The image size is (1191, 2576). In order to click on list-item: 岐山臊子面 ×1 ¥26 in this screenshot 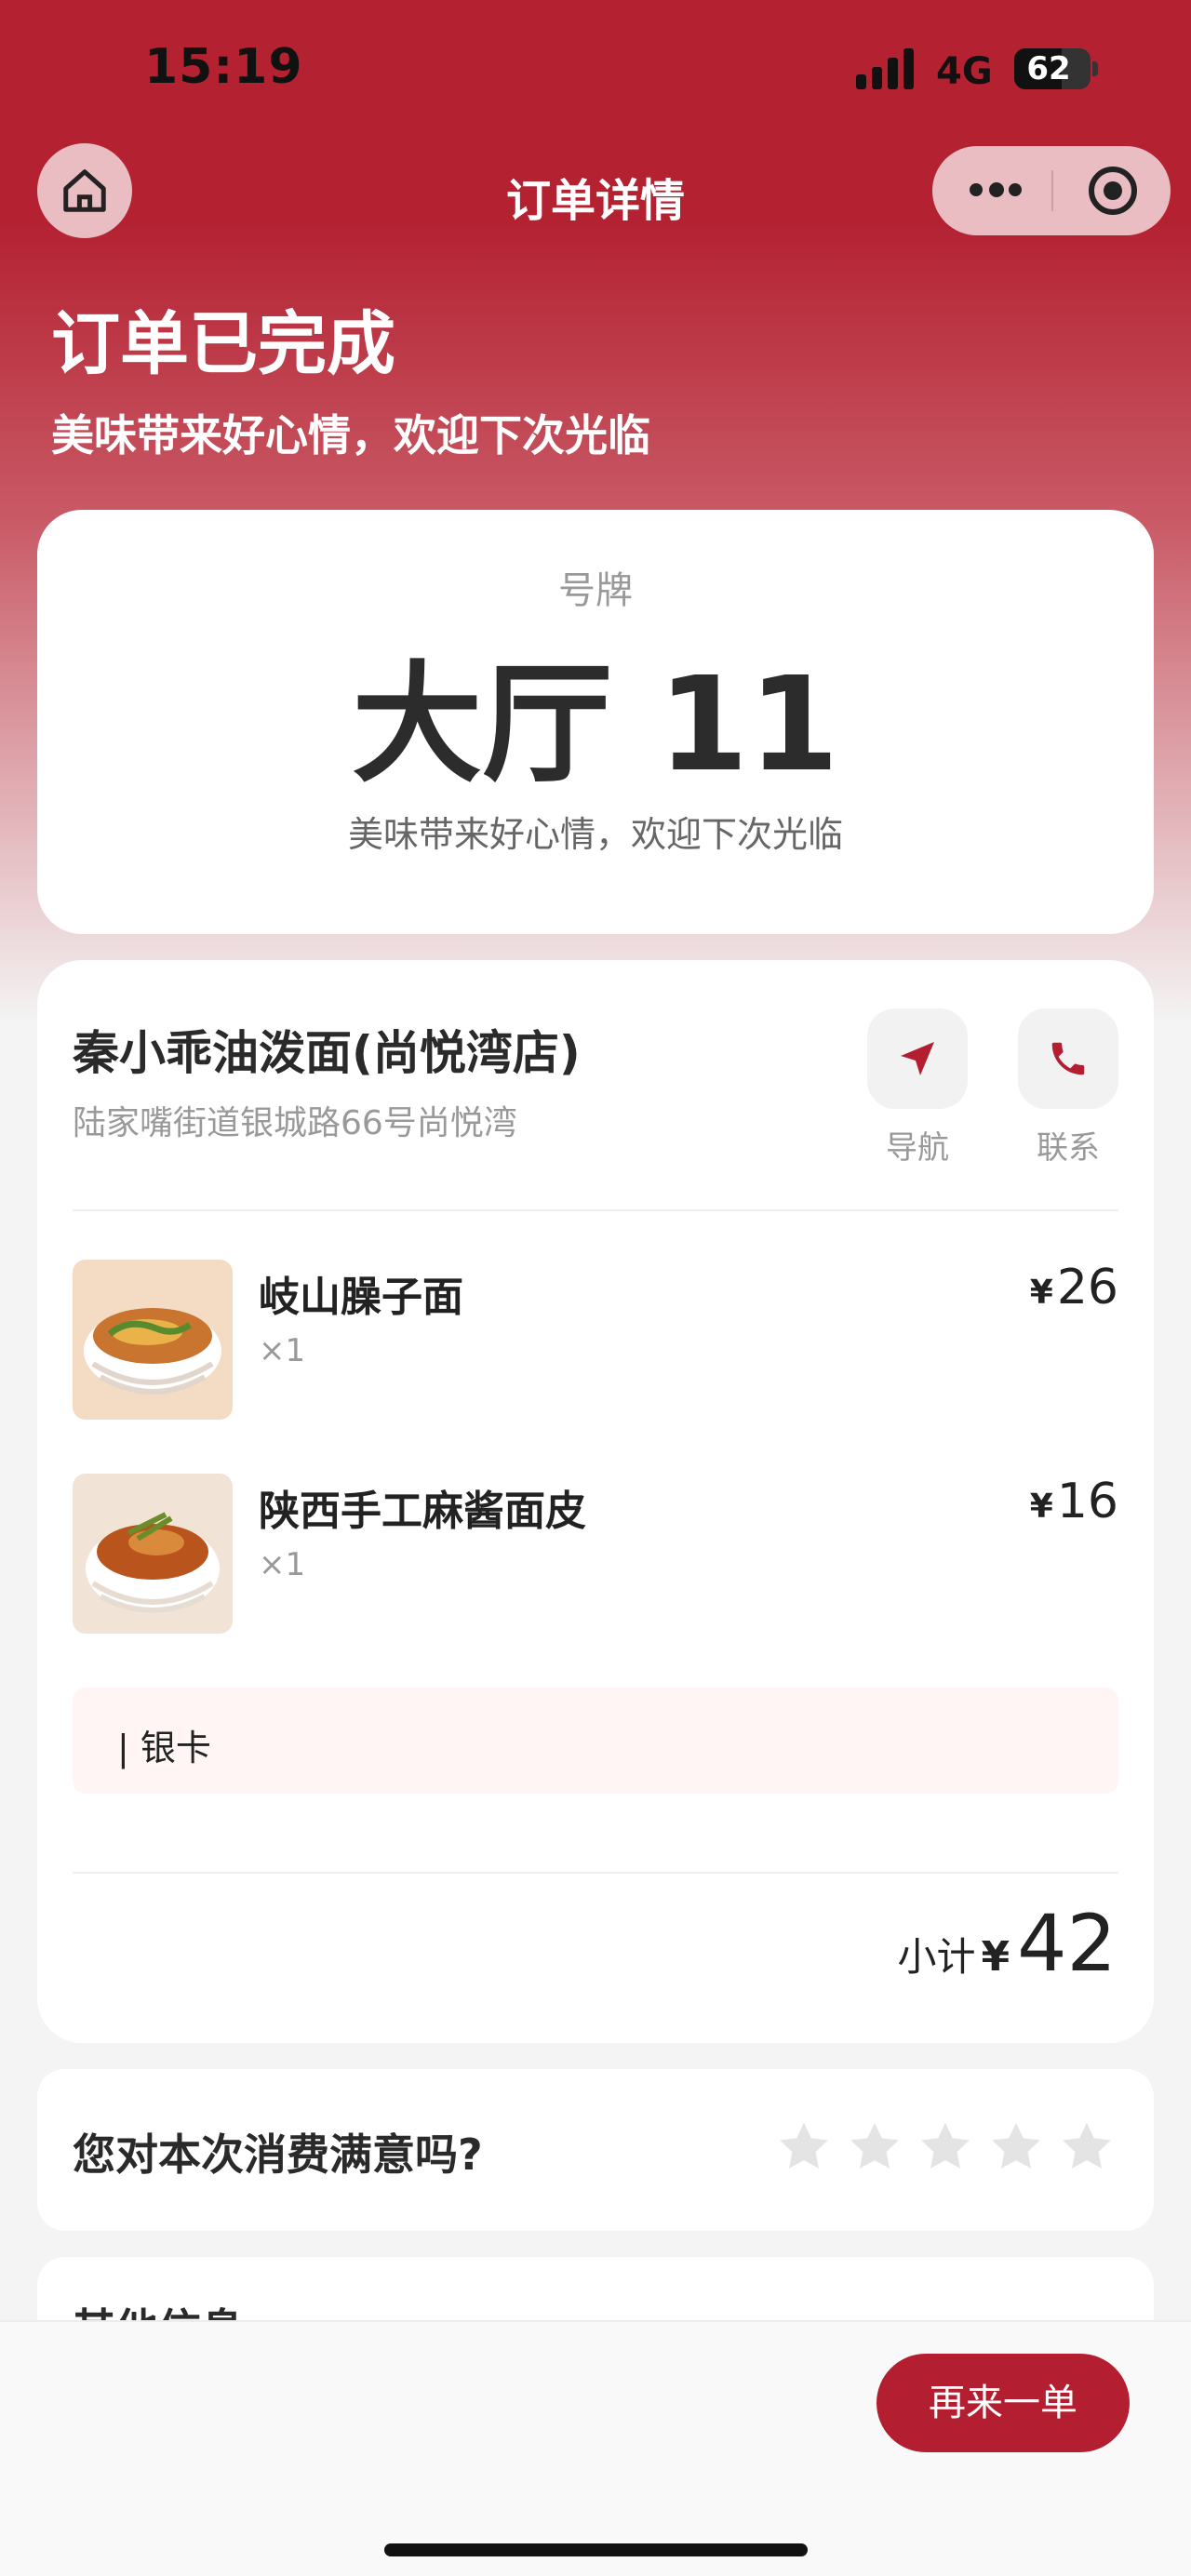, I will do `click(595, 1340)`.